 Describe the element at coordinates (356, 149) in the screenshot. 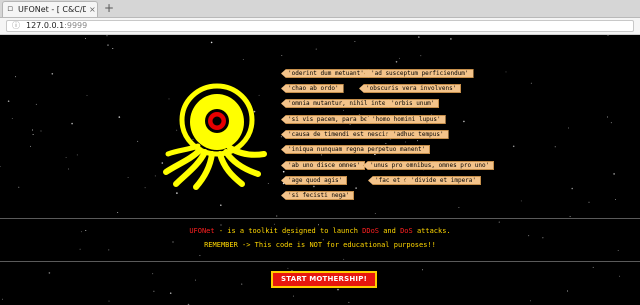

I see `motto-tag: 'iniqua nunquam regna perpetuo manent'` at that location.